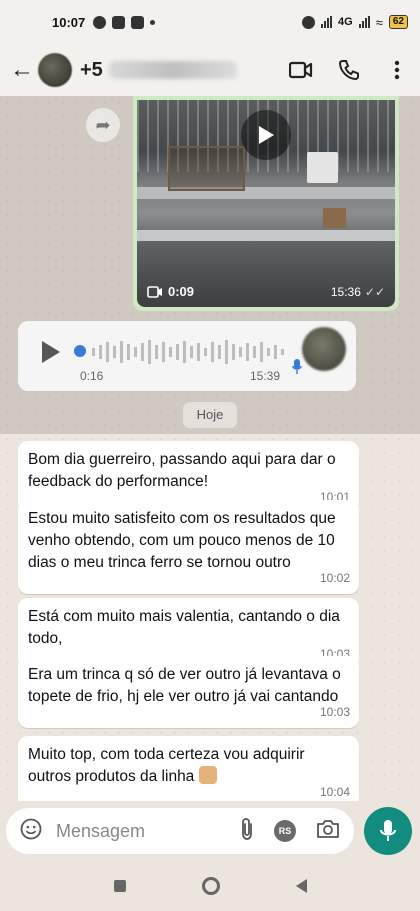 Image resolution: width=420 pixels, height=911 pixels. Describe the element at coordinates (374, 292) in the screenshot. I see `double-check-icon: ✓✓` at that location.